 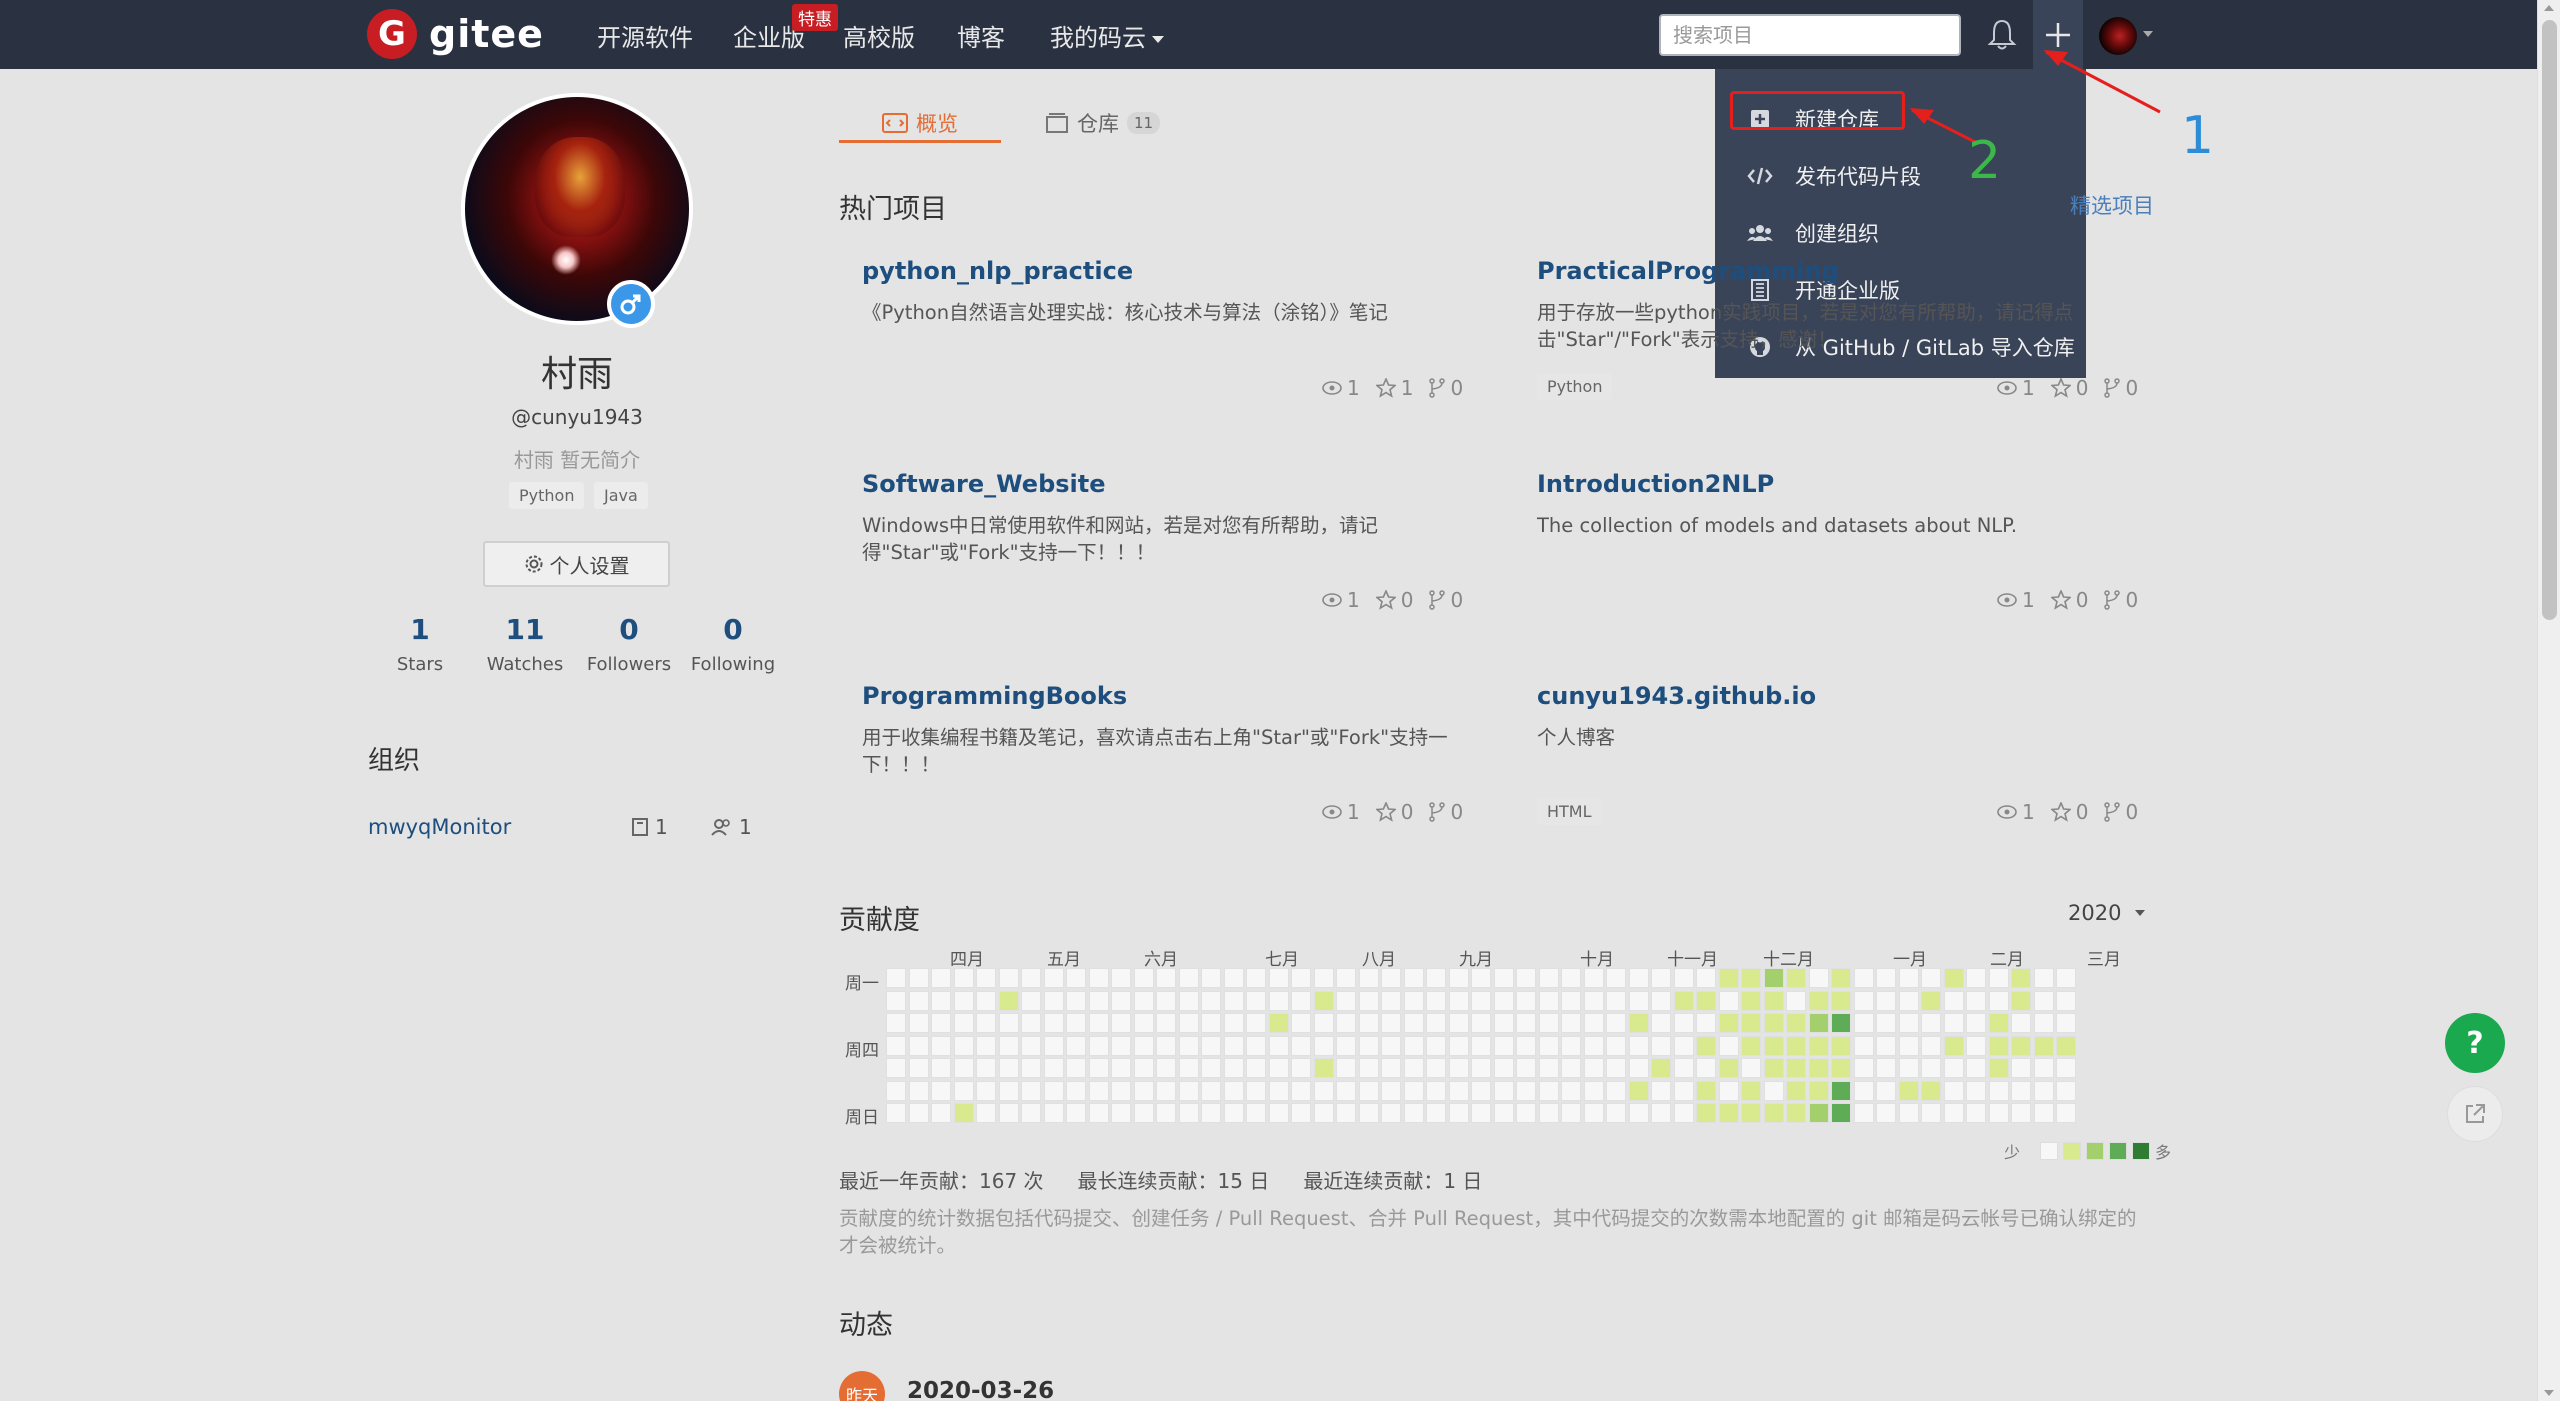 What do you see at coordinates (2549, 8) in the screenshot?
I see `scroll-up-arrow-icon` at bounding box center [2549, 8].